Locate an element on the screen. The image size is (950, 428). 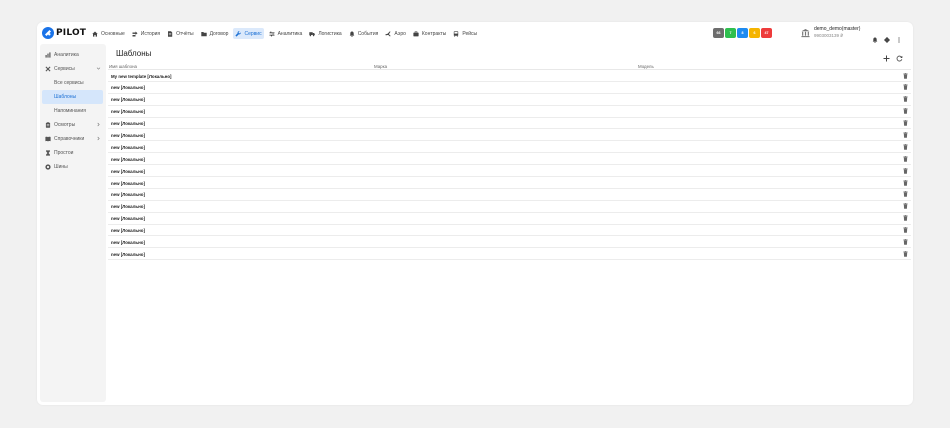
status-badges: 66 7 8 6 47 is located at coordinates (743, 33).